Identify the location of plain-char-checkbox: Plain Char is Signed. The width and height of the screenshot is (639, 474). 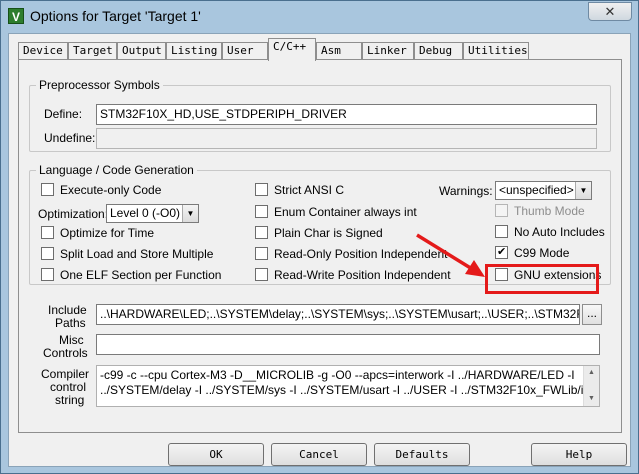
(319, 233).